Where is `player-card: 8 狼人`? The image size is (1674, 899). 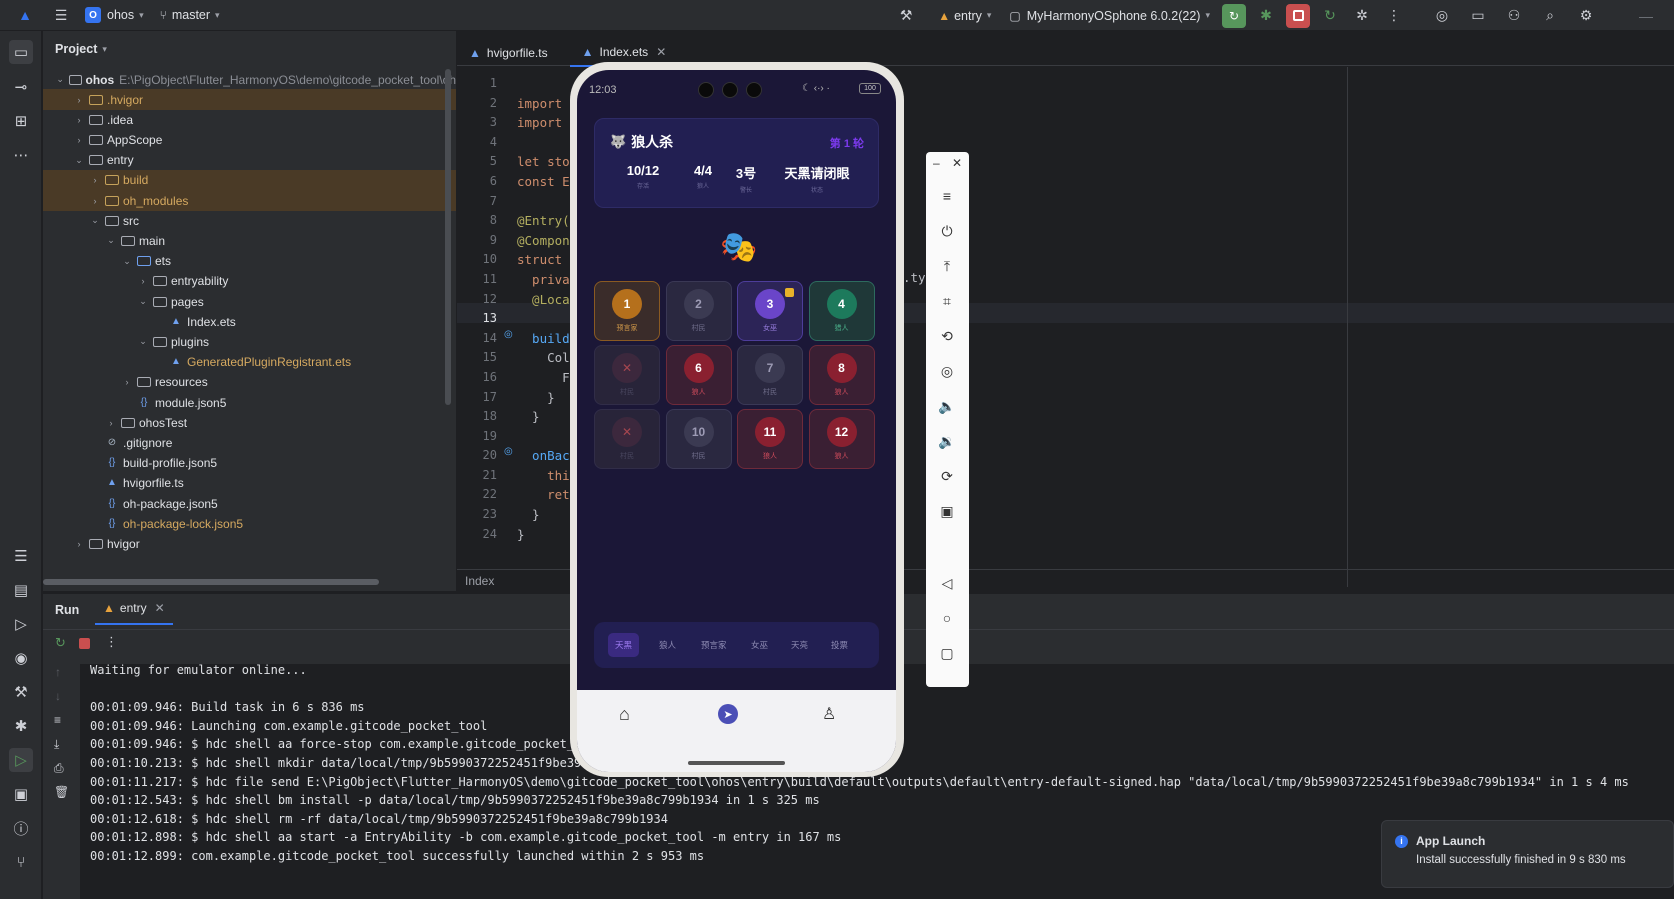
player-card: 8 狼人 is located at coordinates (841, 375).